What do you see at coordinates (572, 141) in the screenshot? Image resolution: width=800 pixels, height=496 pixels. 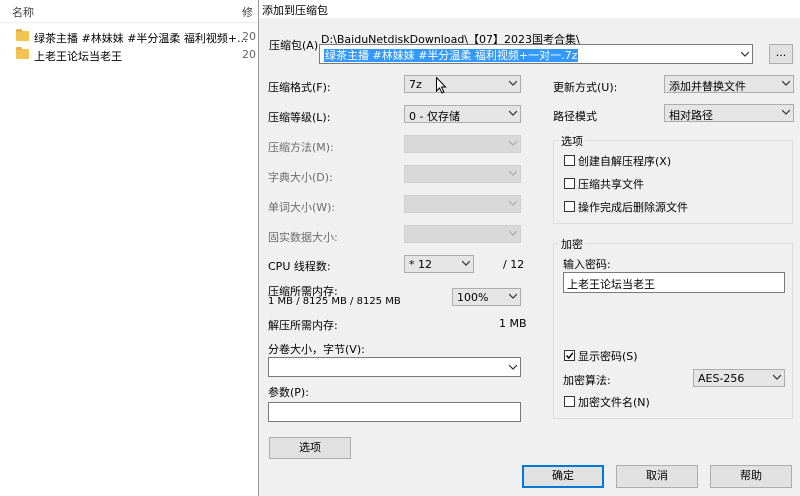 I see `options-group-title: 选项` at bounding box center [572, 141].